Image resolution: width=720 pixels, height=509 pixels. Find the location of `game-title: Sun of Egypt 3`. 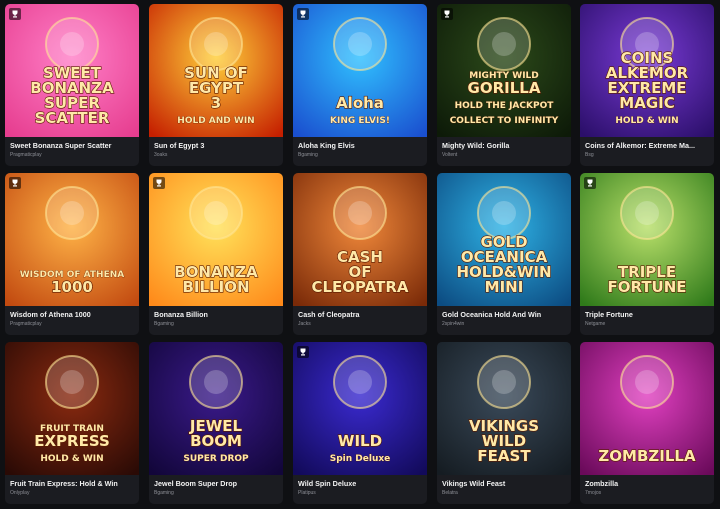

game-title: Sun of Egypt 3 is located at coordinates (216, 145).